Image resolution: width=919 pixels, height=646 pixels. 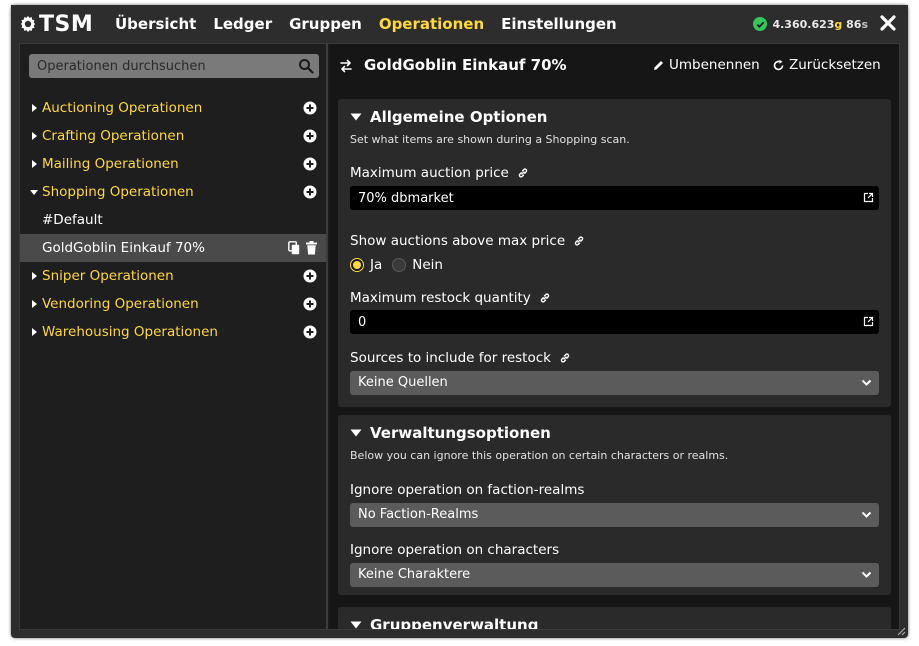 I want to click on restock-field, so click(x=614, y=322).